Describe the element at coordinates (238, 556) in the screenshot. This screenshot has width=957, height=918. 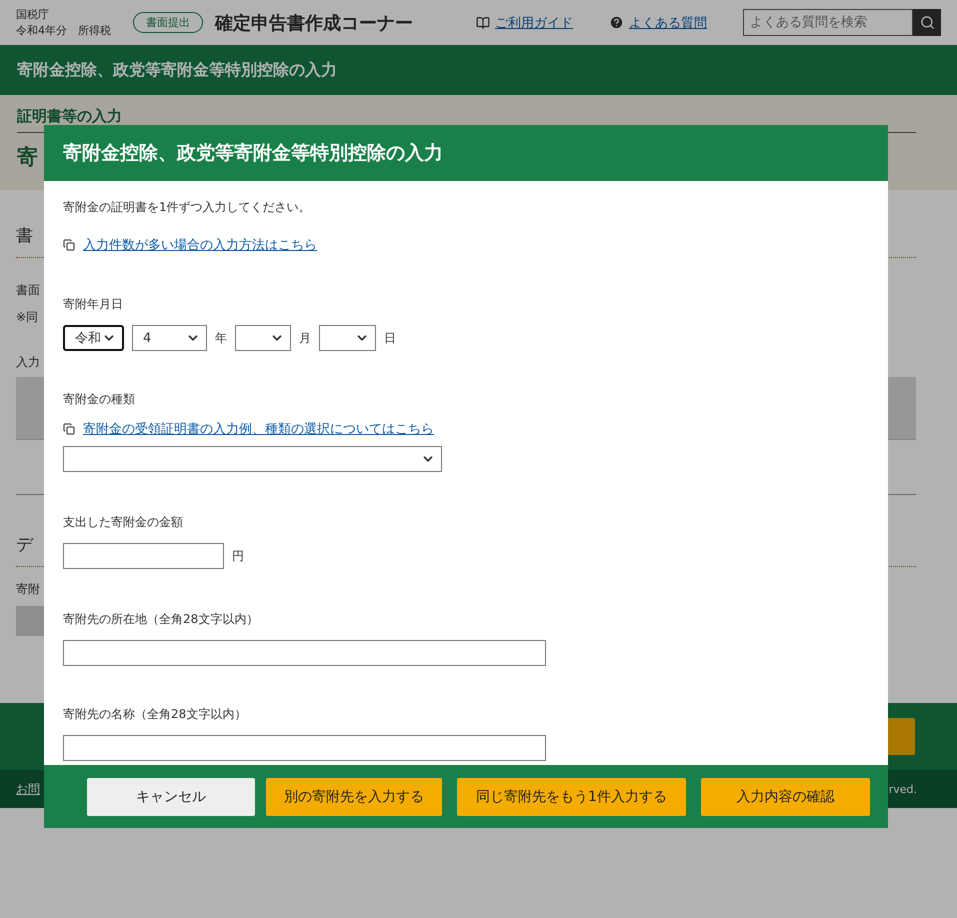
I see `unit-label: 円` at that location.